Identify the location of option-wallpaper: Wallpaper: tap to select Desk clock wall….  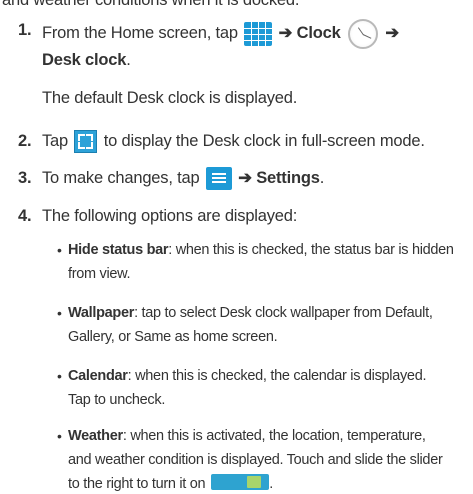
(250, 313).